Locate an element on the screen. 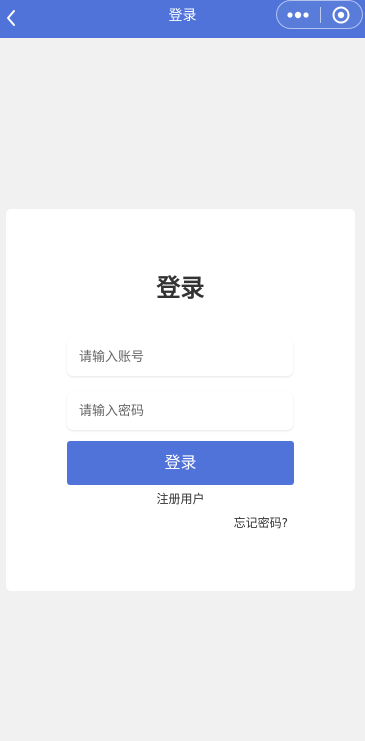 This screenshot has height=741, width=365. more-dots-icon is located at coordinates (298, 14).